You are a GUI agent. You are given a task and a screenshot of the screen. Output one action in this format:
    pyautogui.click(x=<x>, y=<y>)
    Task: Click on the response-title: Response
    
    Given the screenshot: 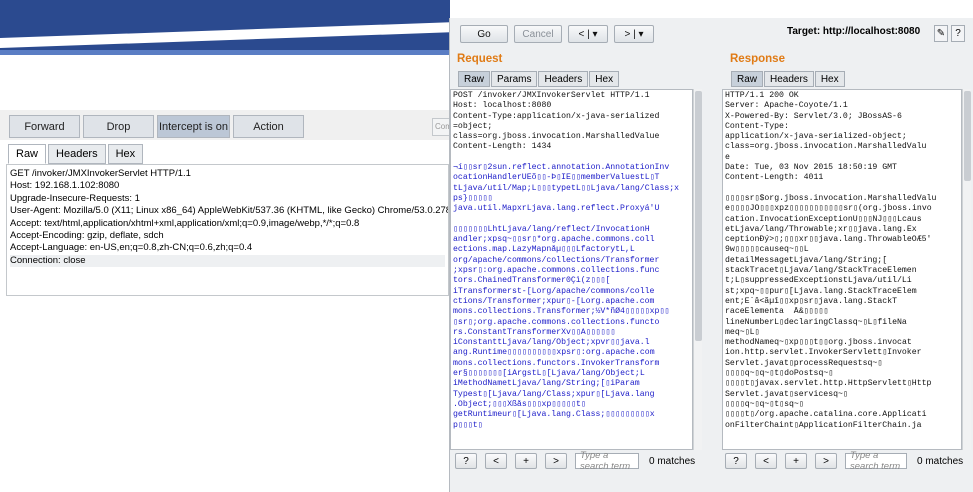 What is the action you would take?
    pyautogui.click(x=757, y=59)
    